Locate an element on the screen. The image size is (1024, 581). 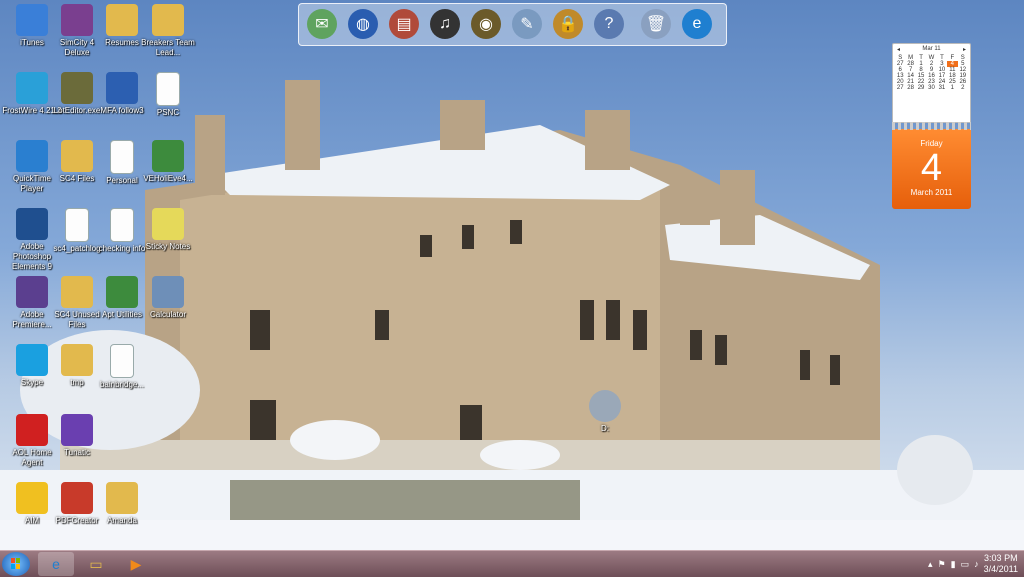
desktop-icon-document: PSNC is located at coordinates (168, 95).